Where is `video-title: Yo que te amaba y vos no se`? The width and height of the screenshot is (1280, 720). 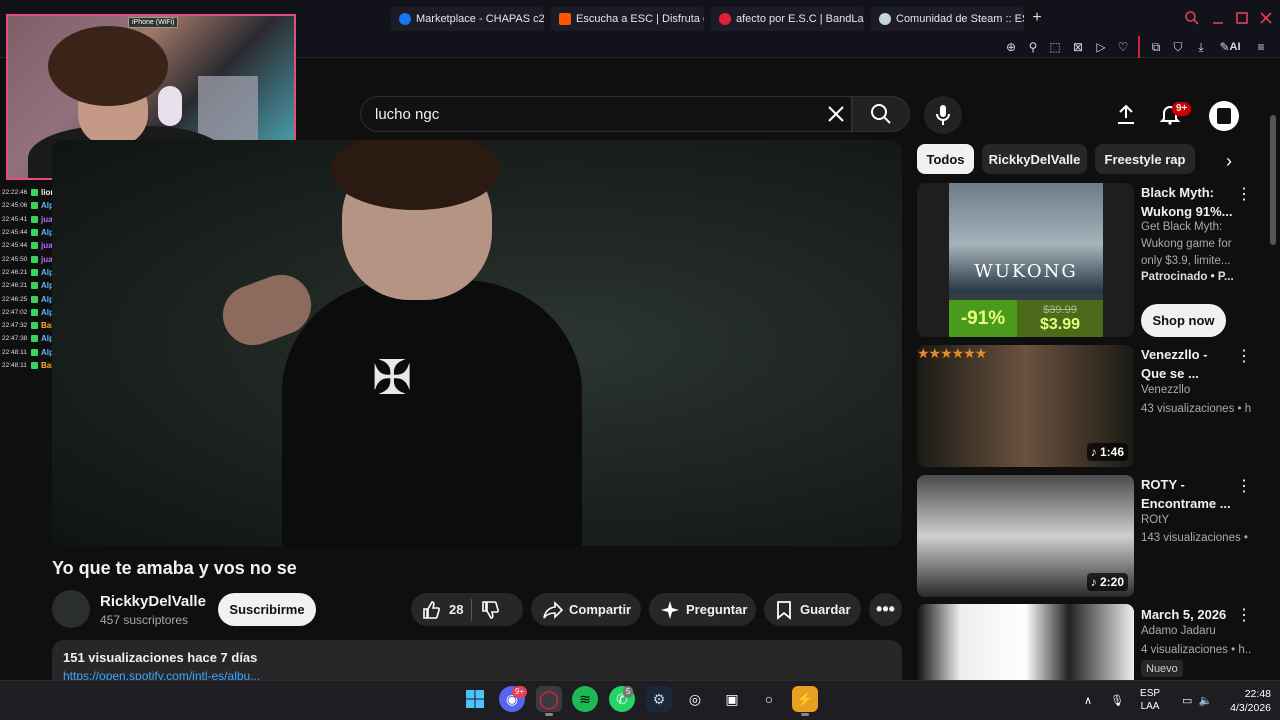
video-title: Yo que te amaba y vos no se is located at coordinates (174, 568).